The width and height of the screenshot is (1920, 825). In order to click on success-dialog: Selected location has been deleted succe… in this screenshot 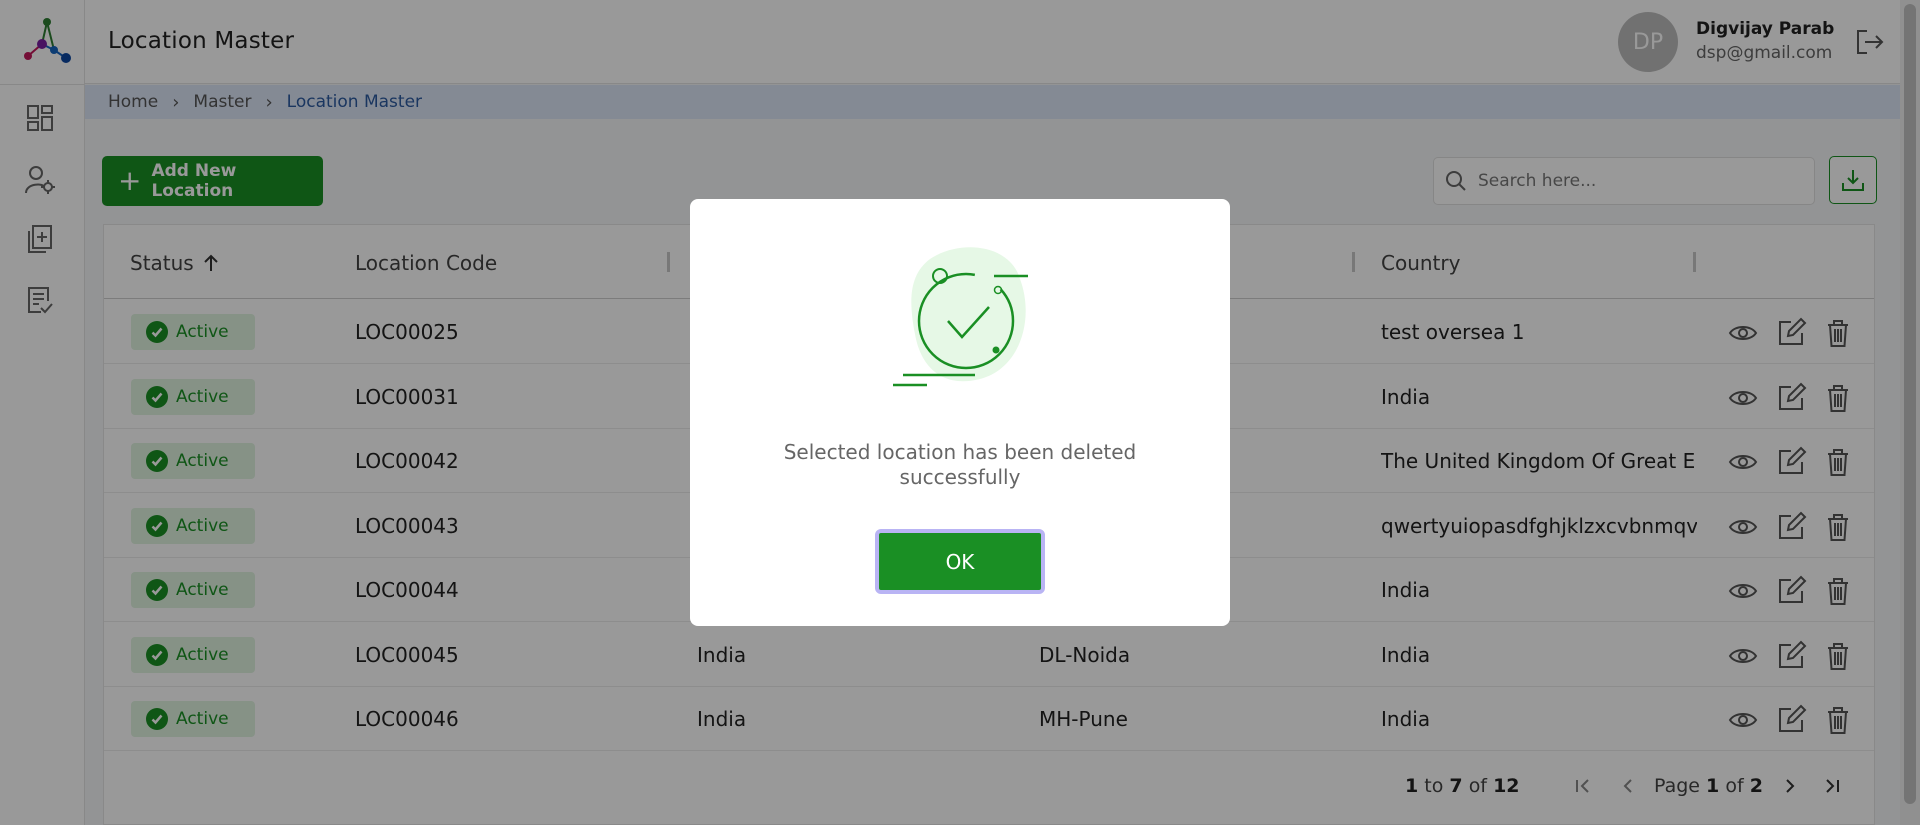, I will do `click(960, 412)`.